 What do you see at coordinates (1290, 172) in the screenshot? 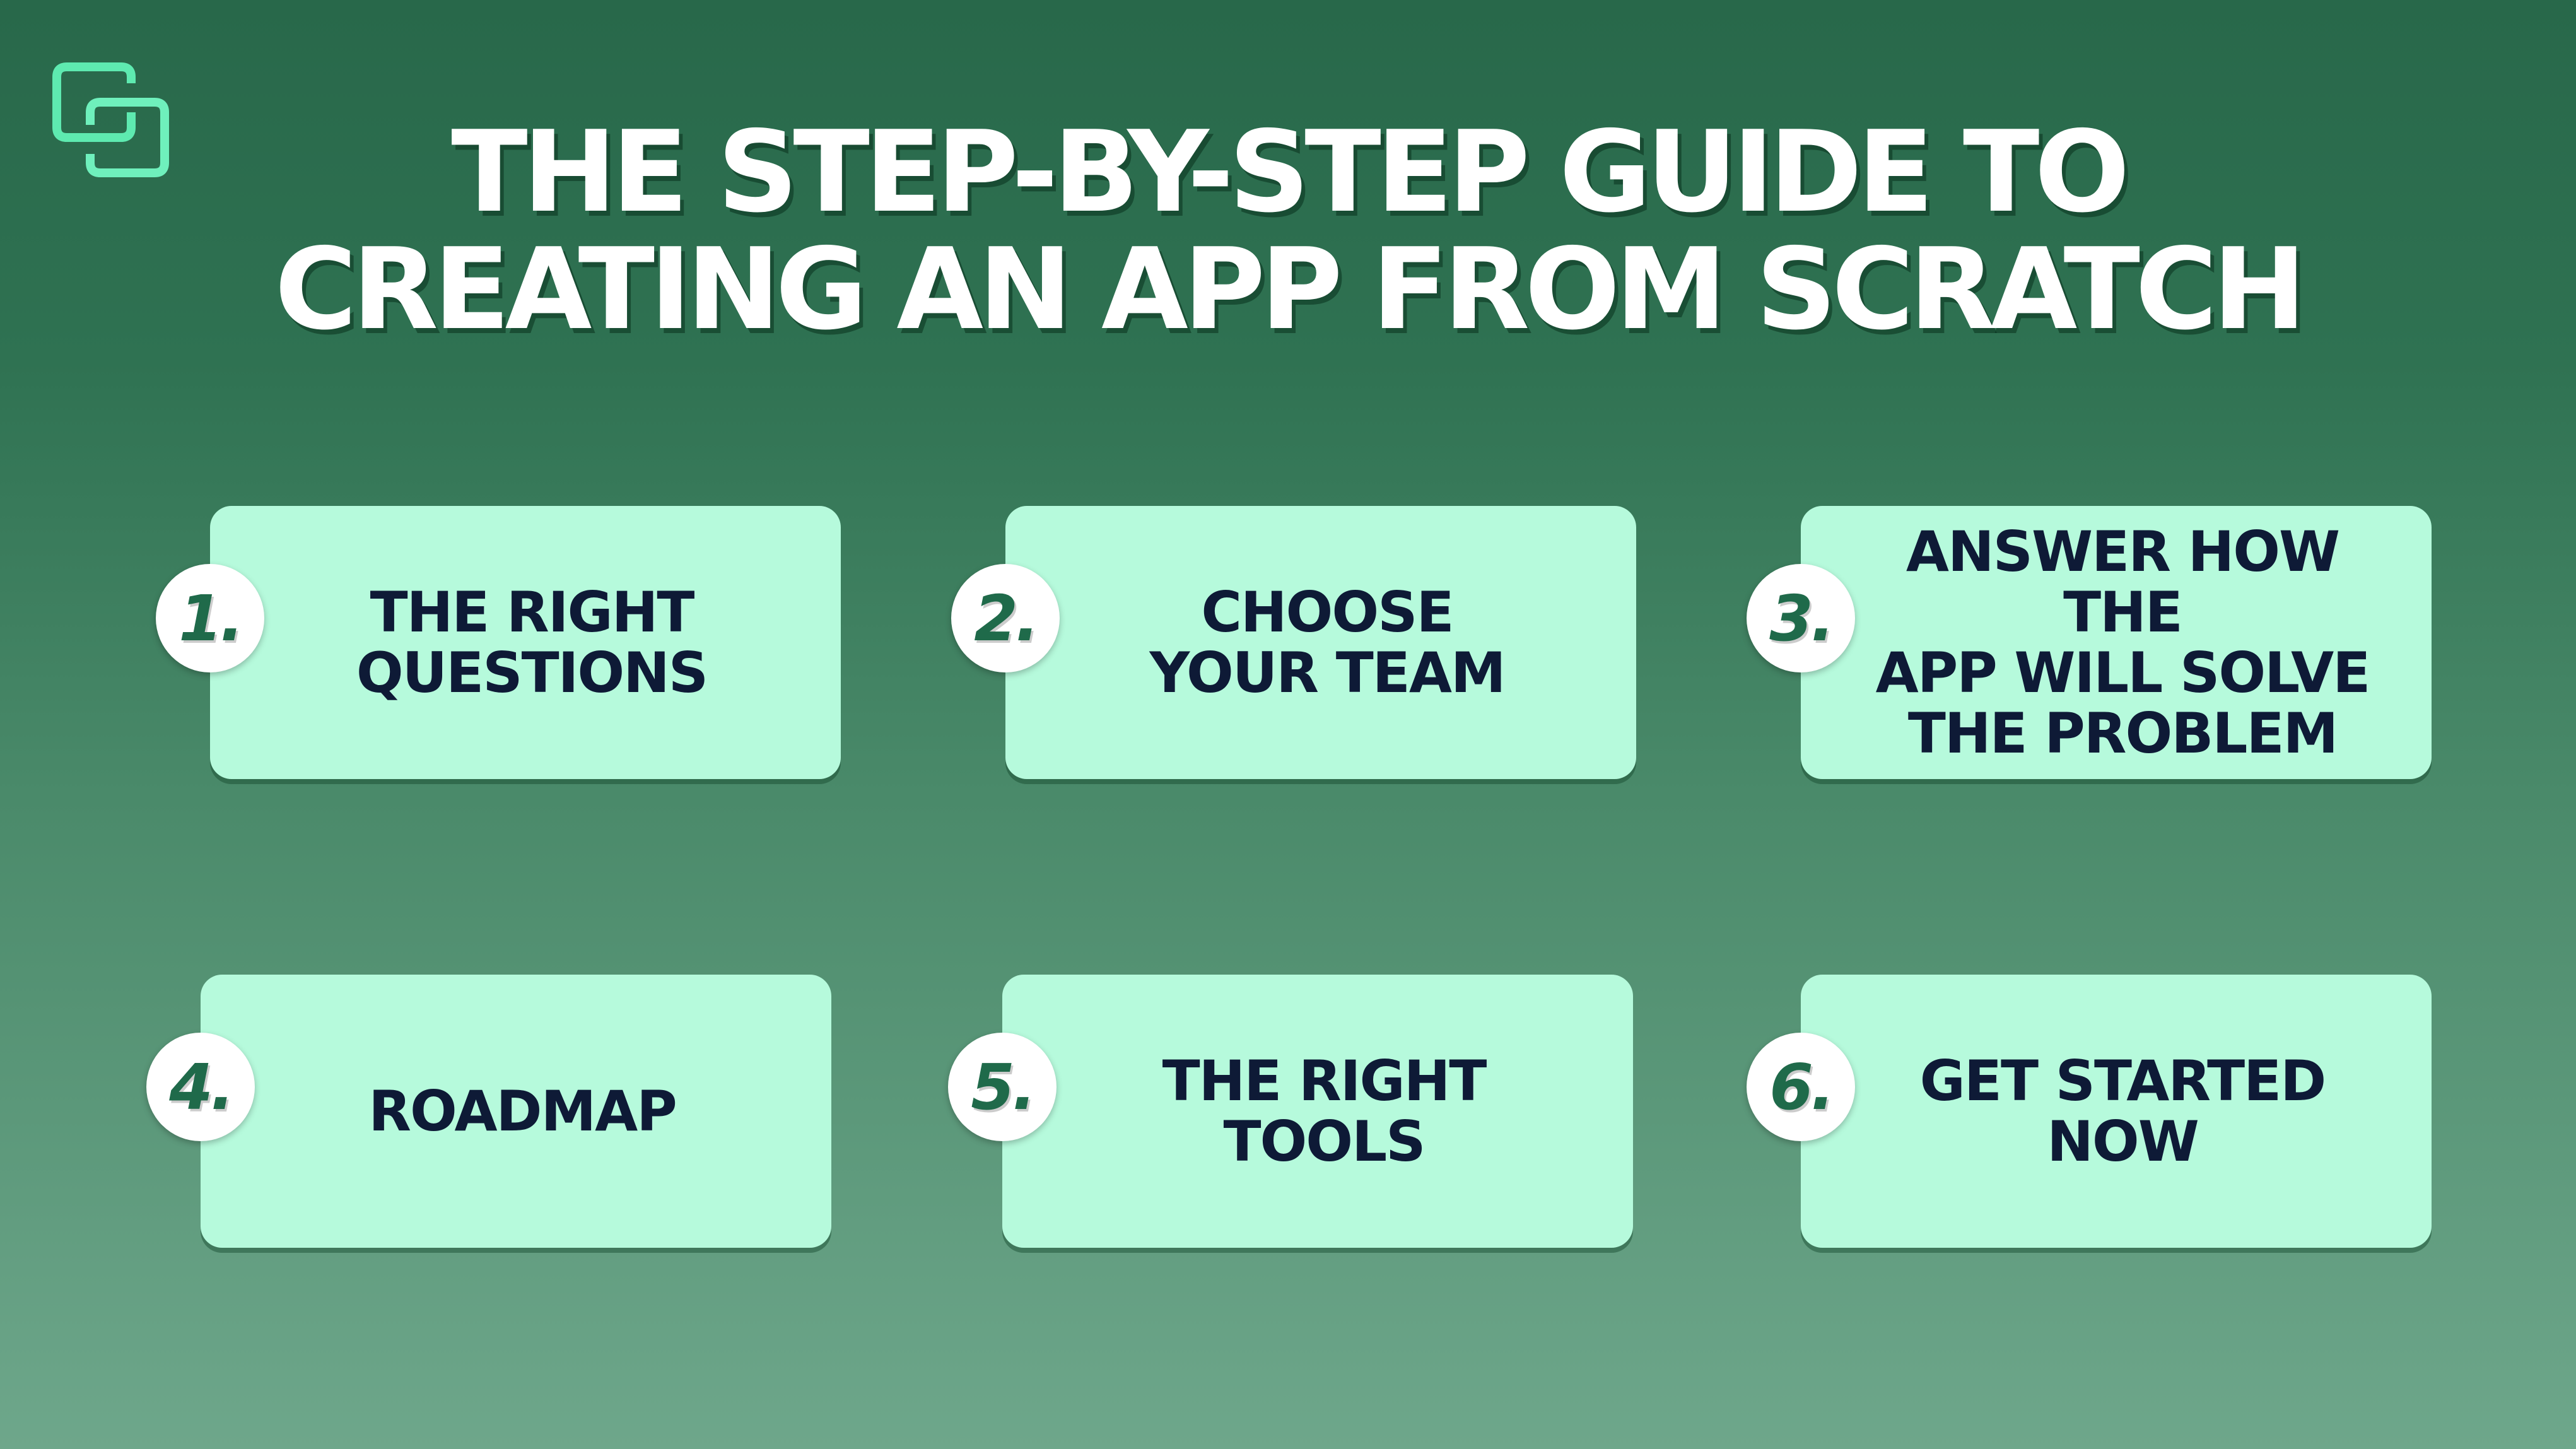
I see `title-line-1: THE STEP-BY-STEP GUIDE TO` at bounding box center [1290, 172].